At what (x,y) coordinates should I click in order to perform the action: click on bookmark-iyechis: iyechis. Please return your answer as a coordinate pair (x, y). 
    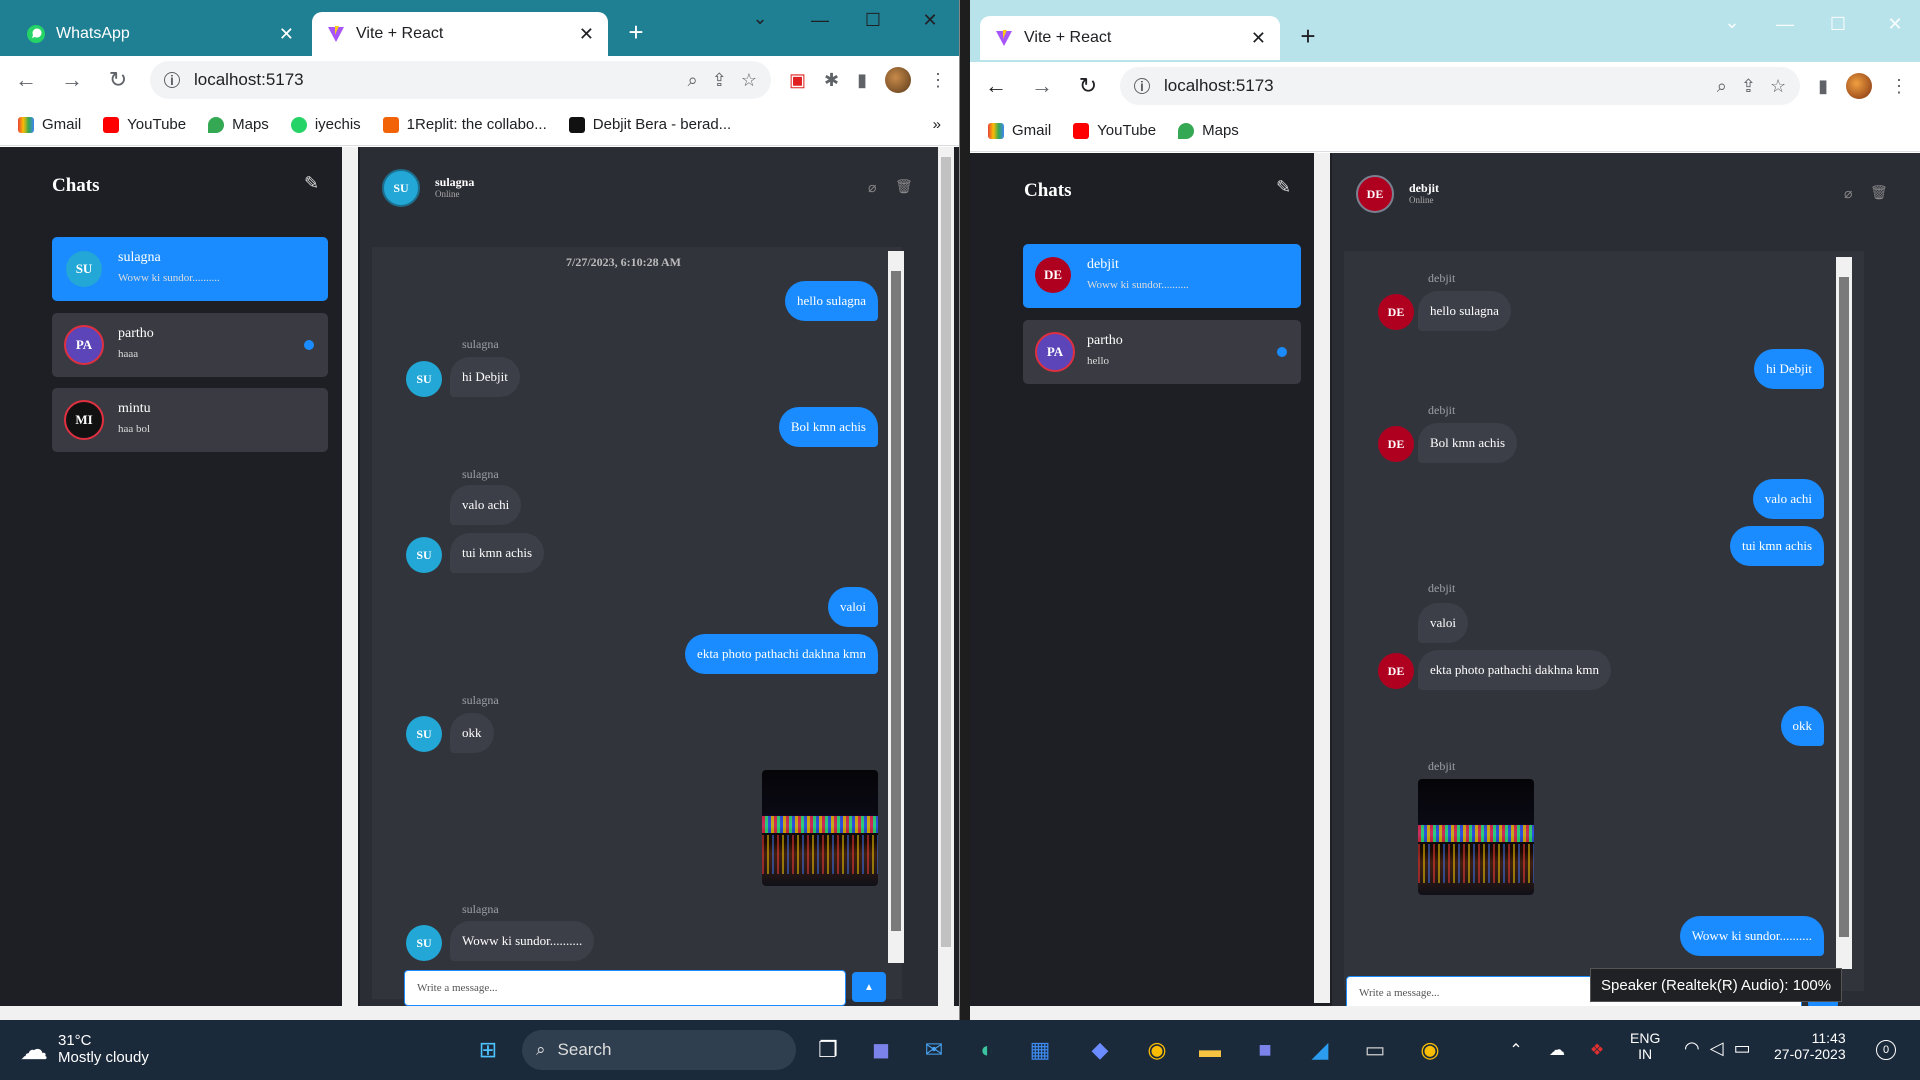
    Looking at the image, I should click on (325, 124).